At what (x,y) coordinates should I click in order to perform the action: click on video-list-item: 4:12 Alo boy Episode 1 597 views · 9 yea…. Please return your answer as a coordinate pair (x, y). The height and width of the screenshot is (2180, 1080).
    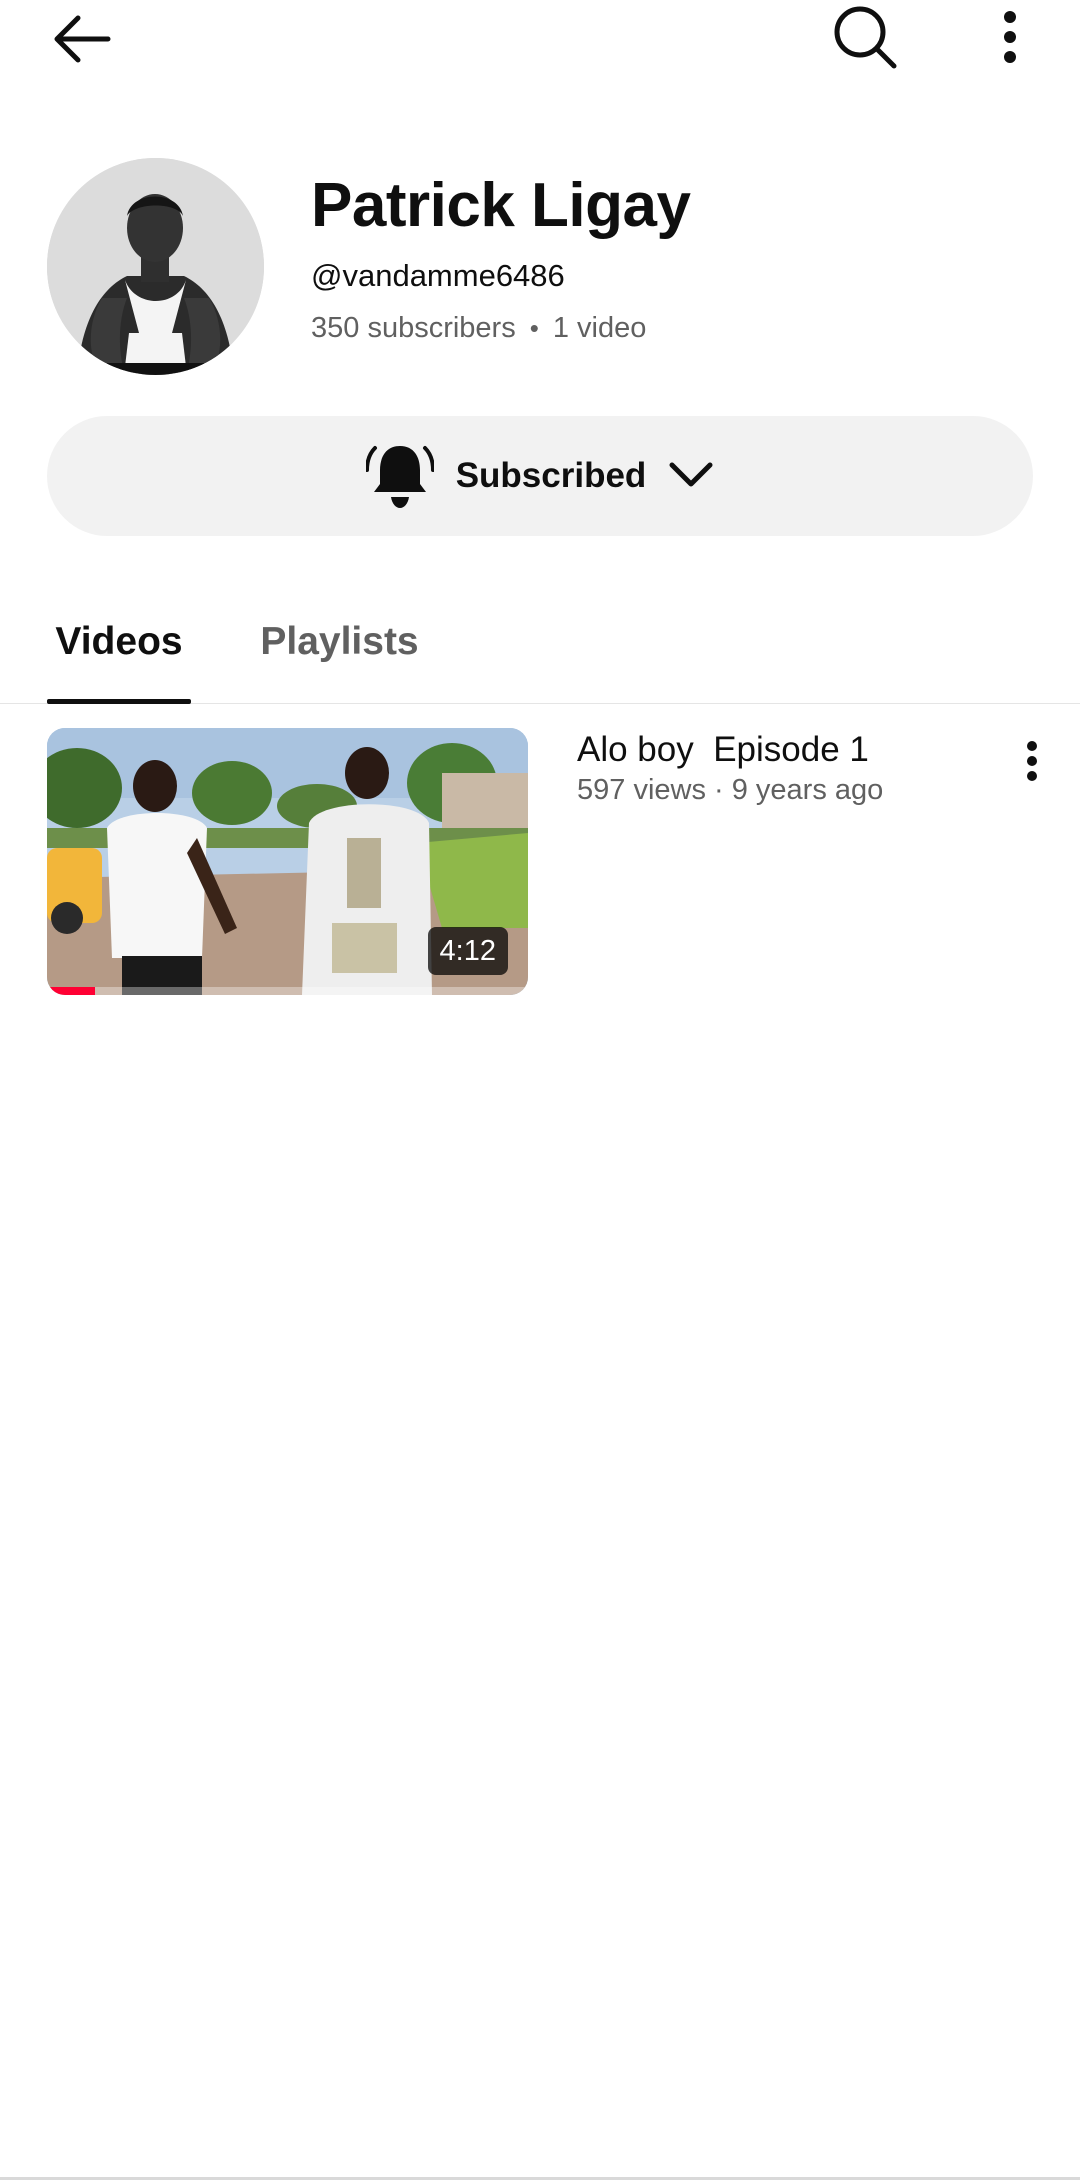
    Looking at the image, I should click on (540, 862).